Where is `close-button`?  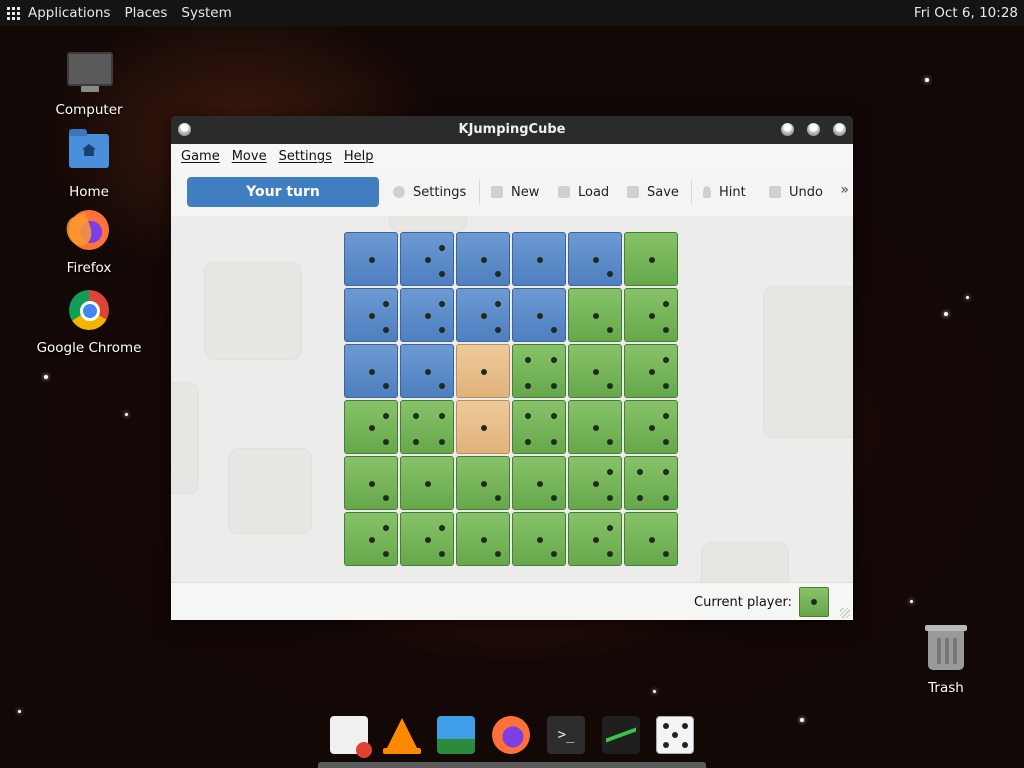
close-button is located at coordinates (839, 129).